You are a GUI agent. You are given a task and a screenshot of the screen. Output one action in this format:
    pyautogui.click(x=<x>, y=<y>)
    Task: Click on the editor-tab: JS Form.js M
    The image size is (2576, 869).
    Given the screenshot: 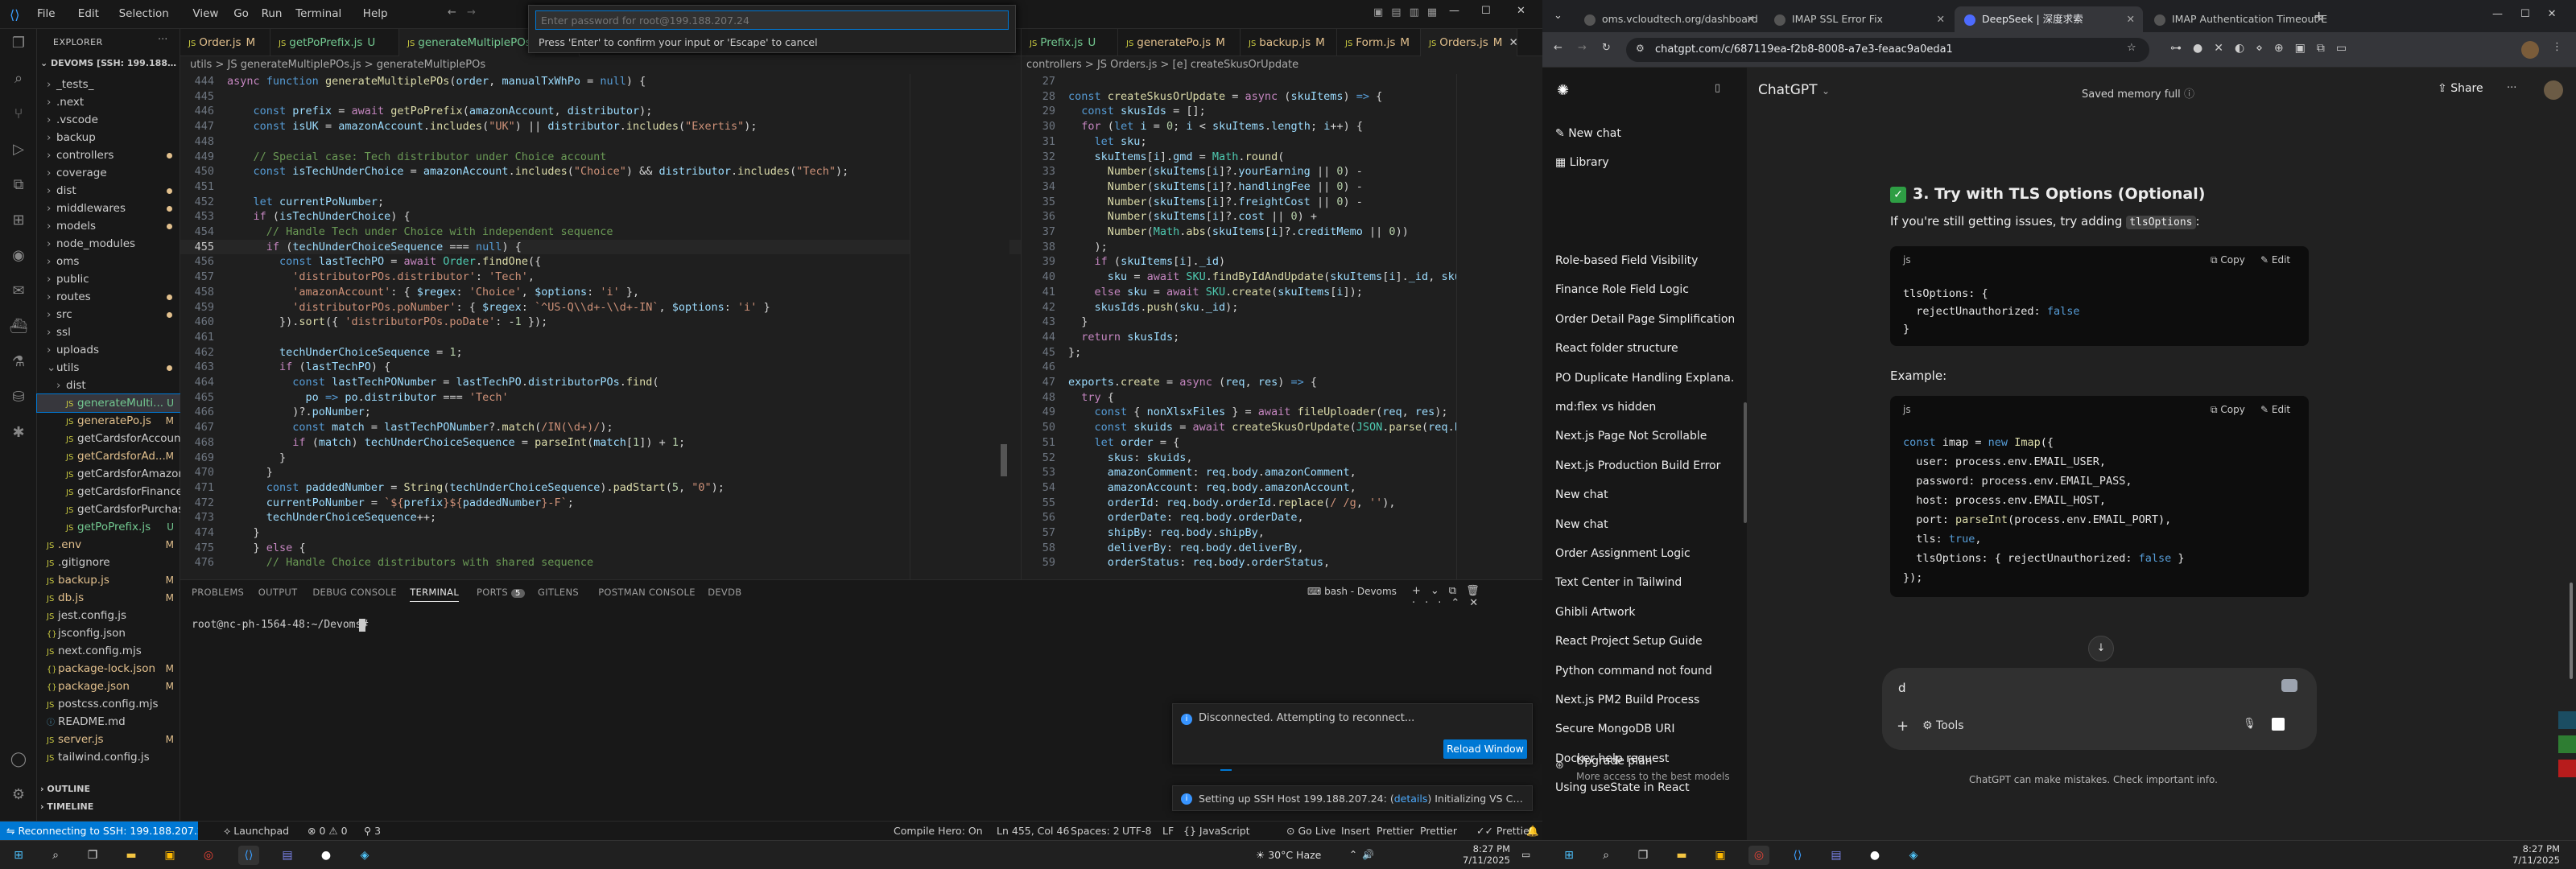 What is the action you would take?
    pyautogui.click(x=1379, y=42)
    